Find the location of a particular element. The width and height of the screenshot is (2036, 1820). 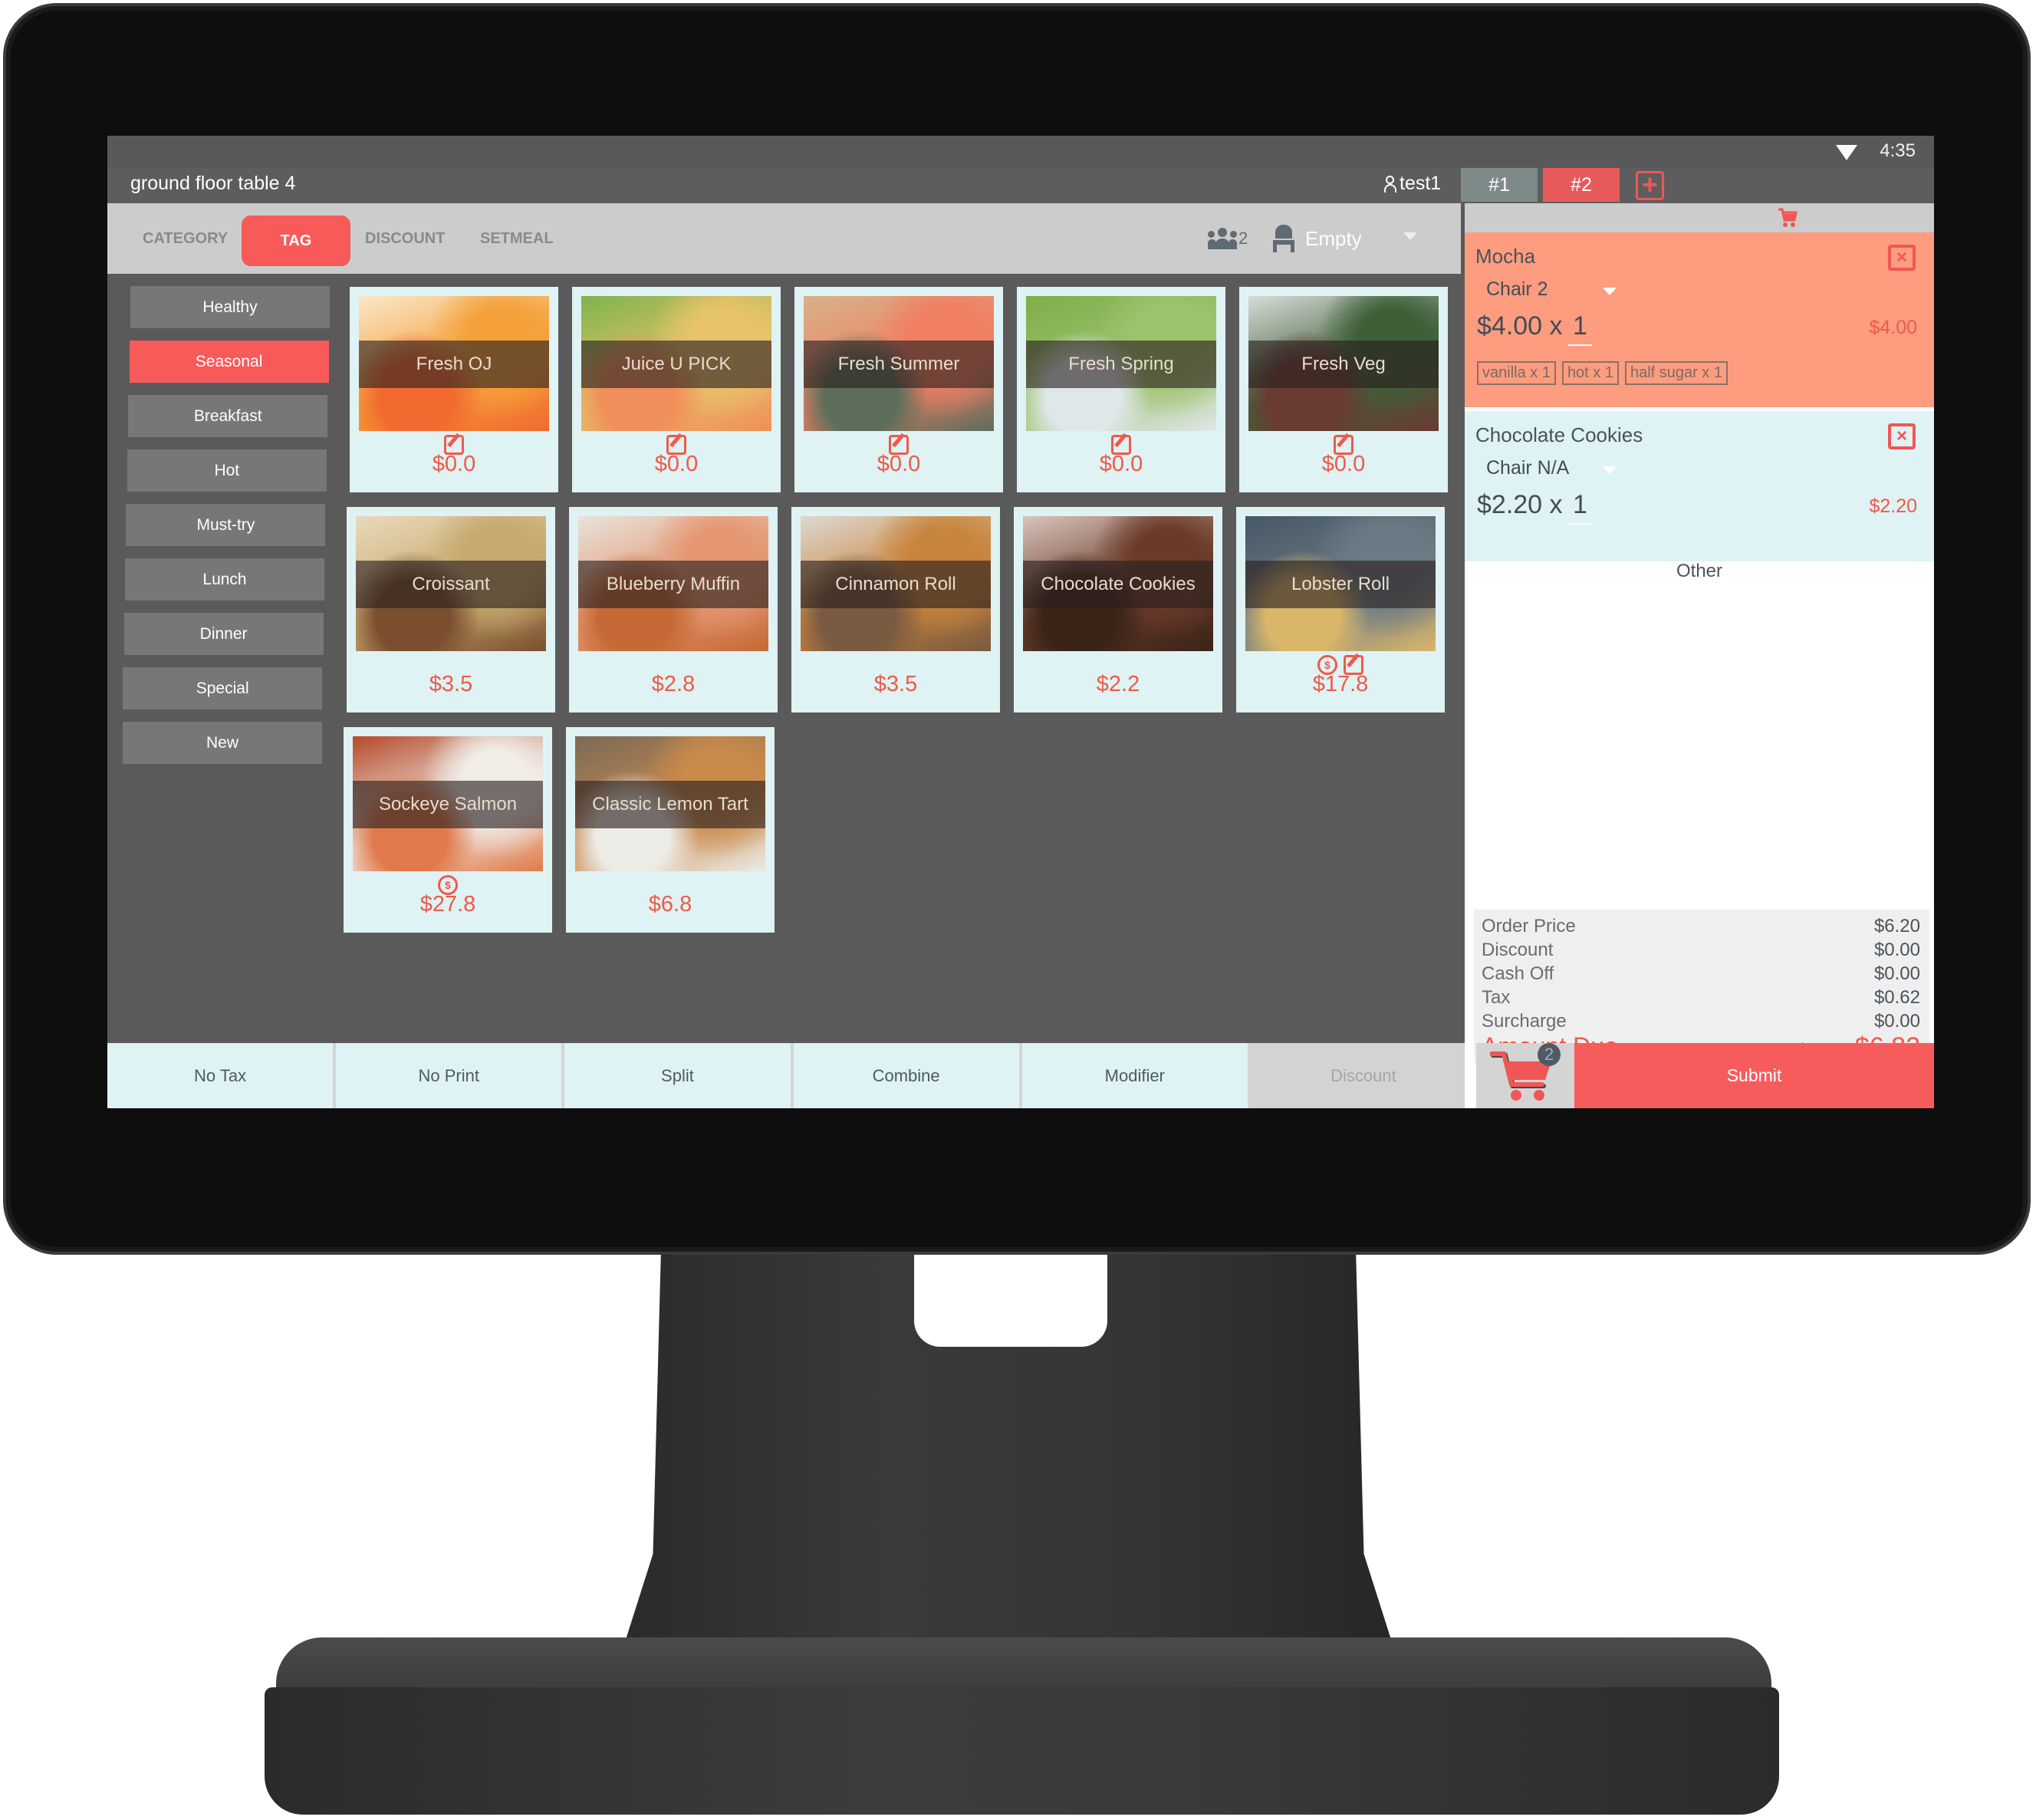

combine-button: Combine is located at coordinates (906, 1075).